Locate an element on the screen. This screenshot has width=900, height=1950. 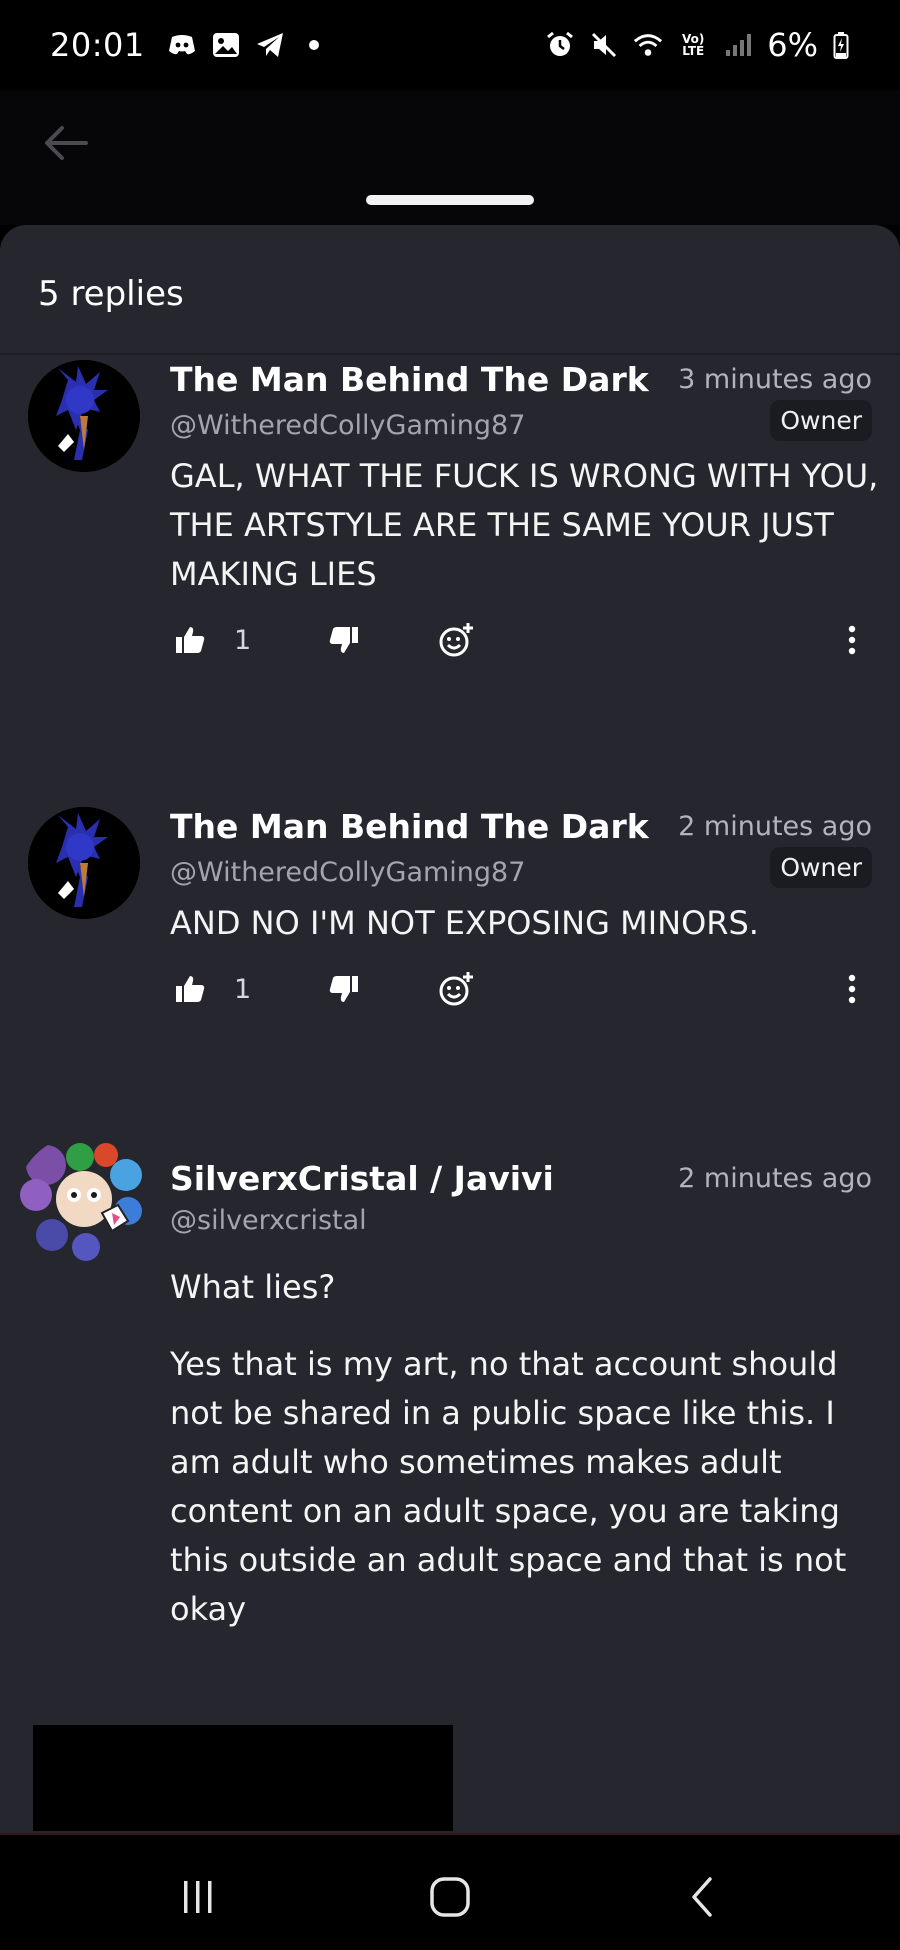
status-time: 20:01 is located at coordinates (97, 45).